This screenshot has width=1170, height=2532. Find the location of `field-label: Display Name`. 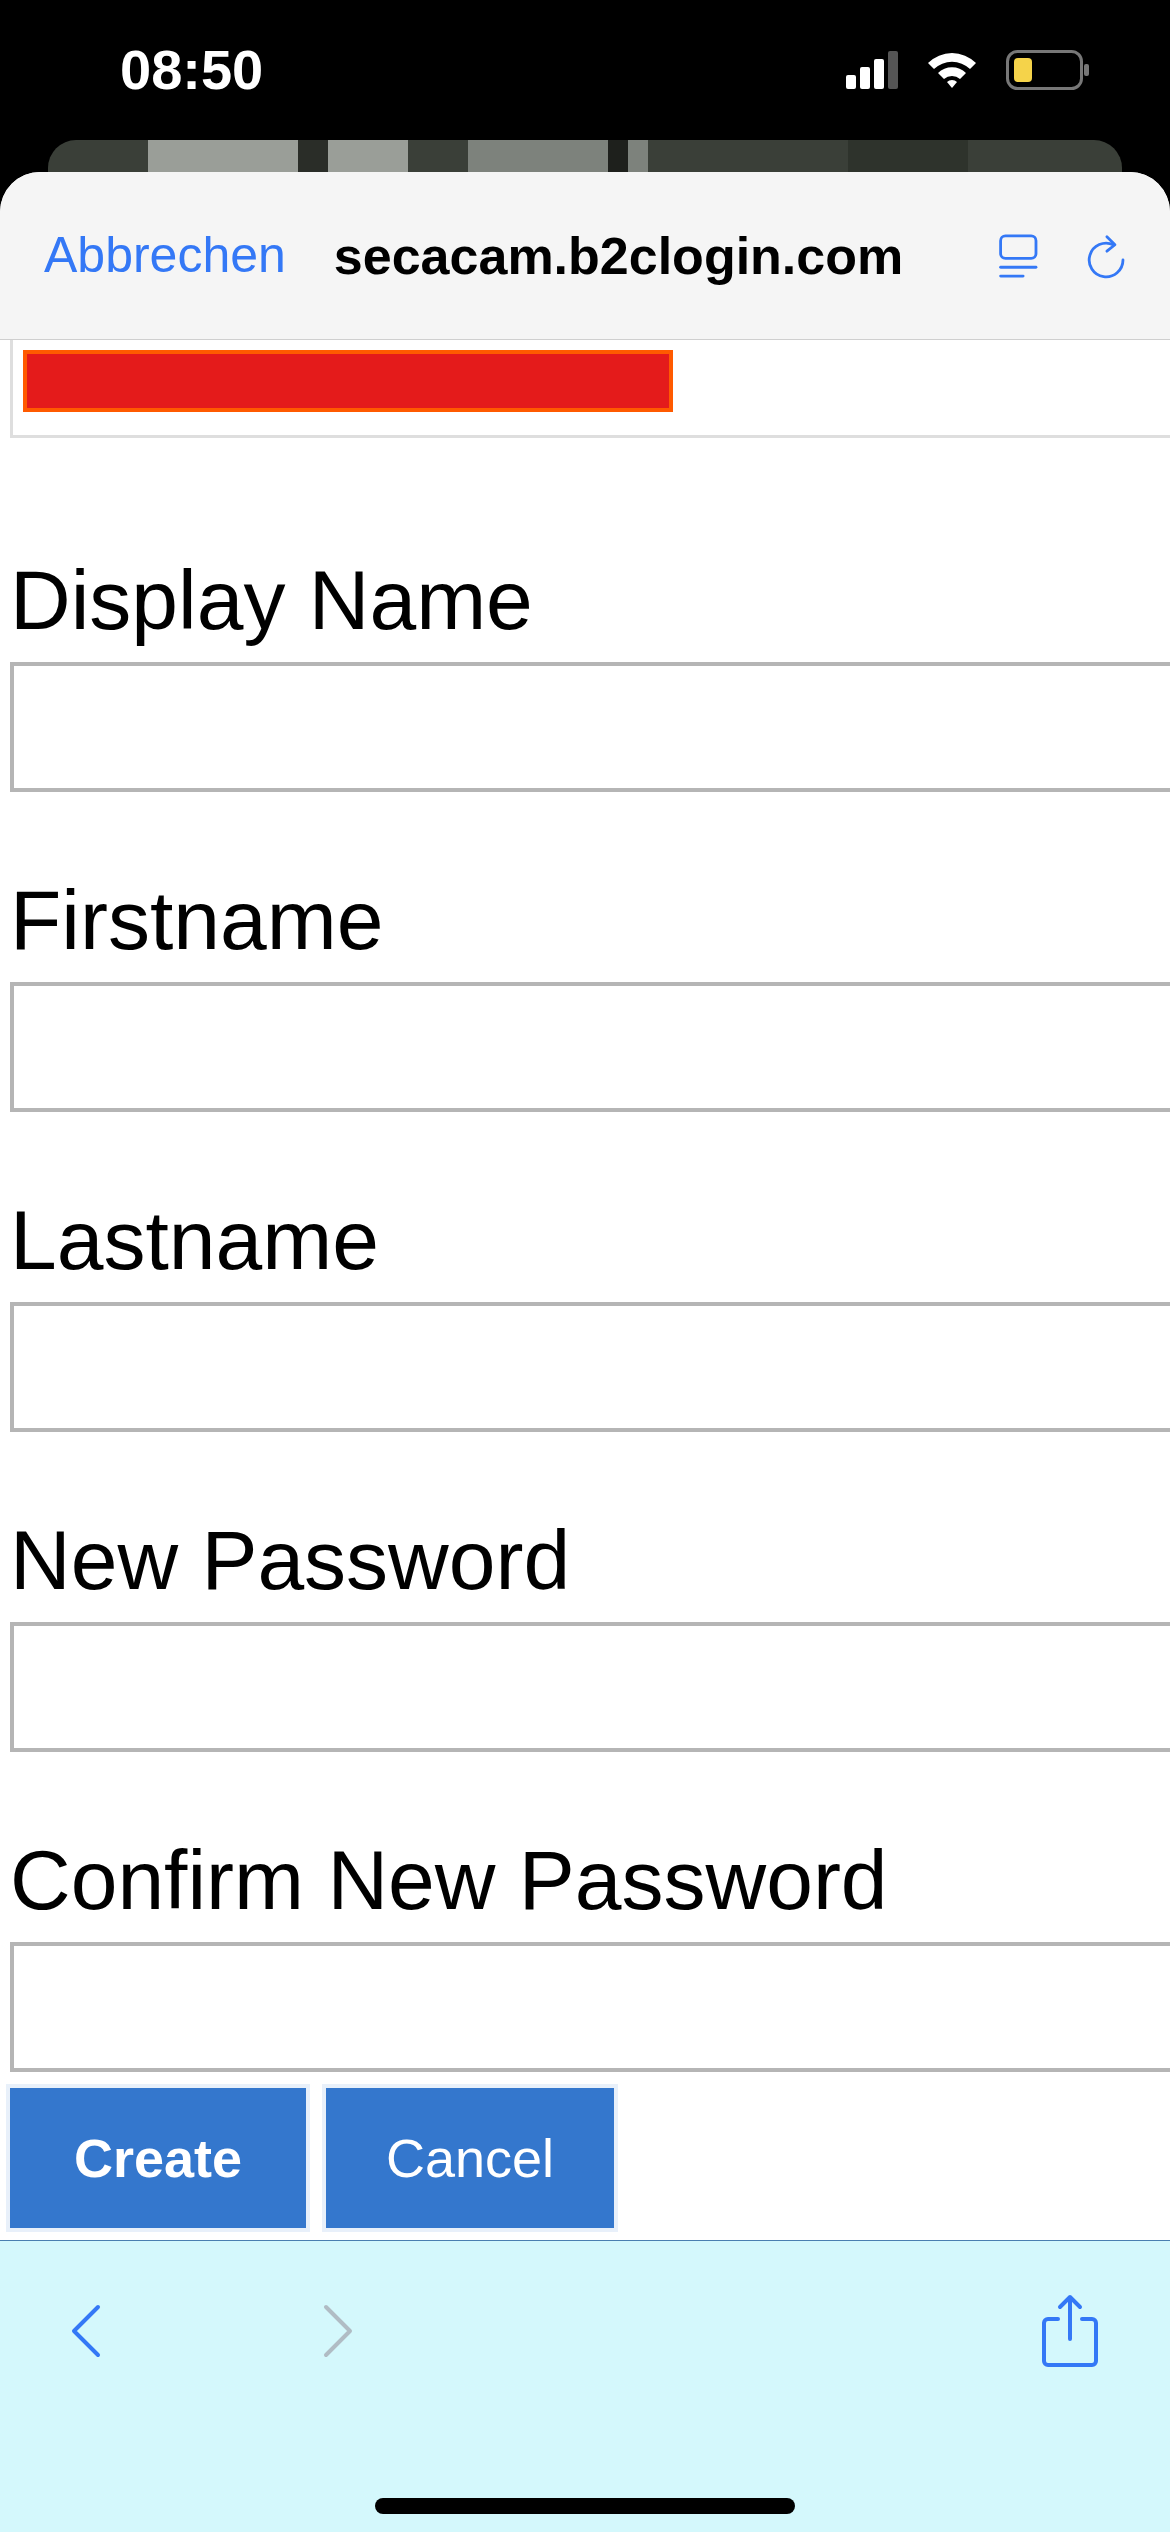

field-label: Display Name is located at coordinates (271, 600).